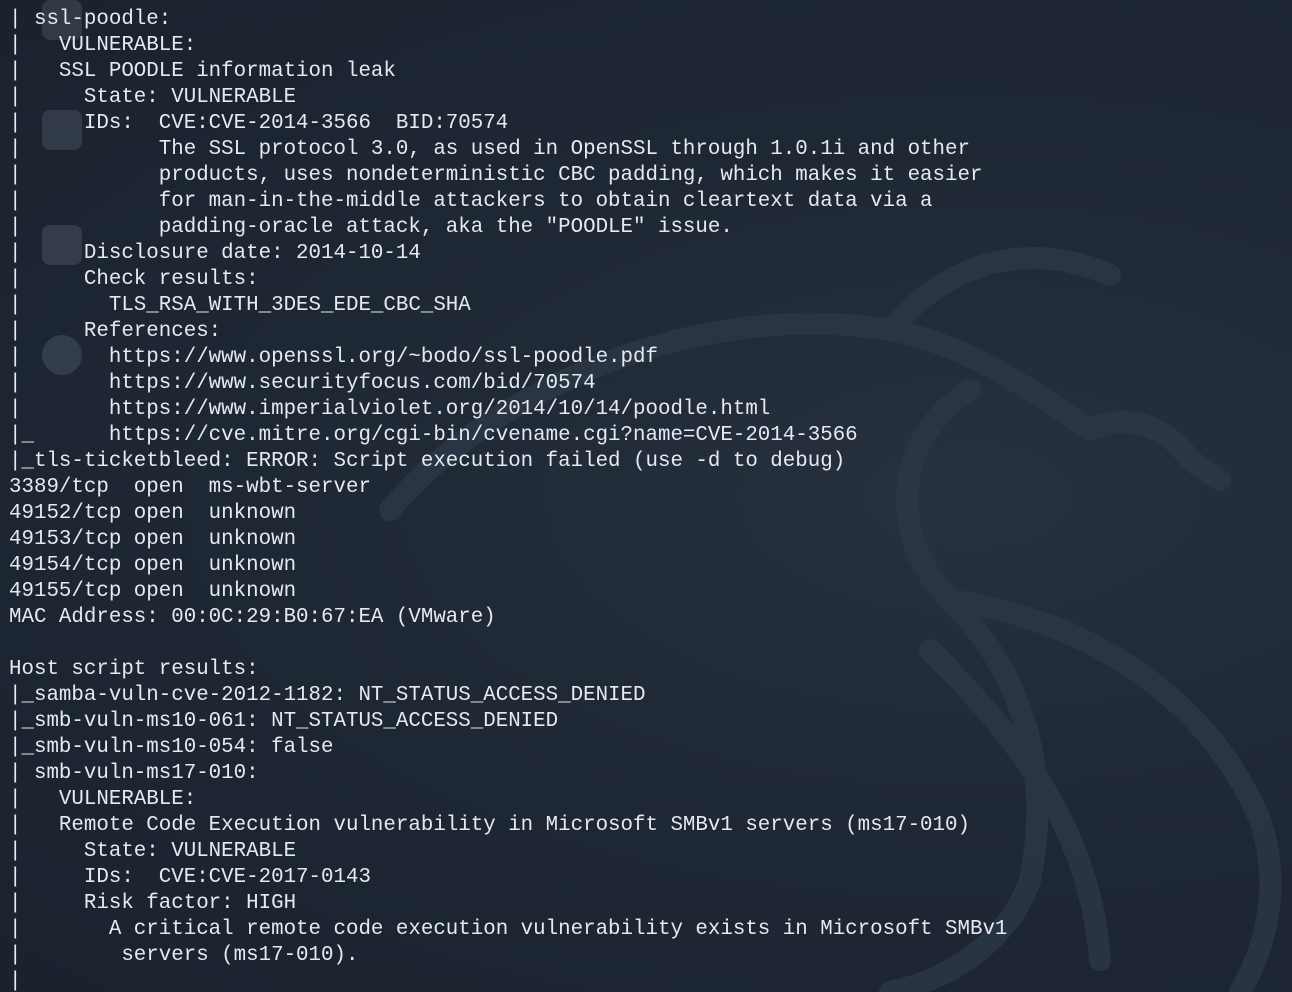 The image size is (1292, 992). I want to click on terminal-line: |, so click(15, 981).